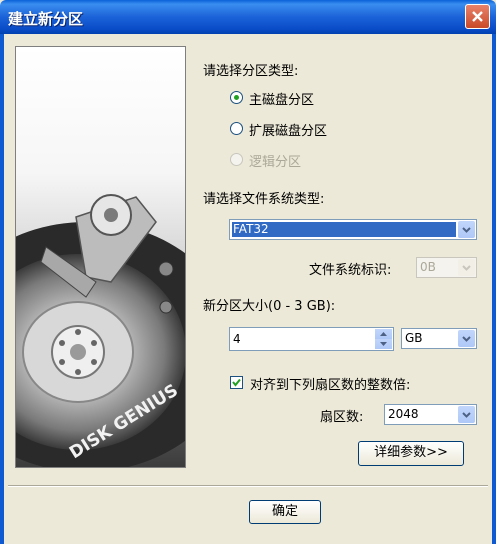 The image size is (496, 544). What do you see at coordinates (236, 128) in the screenshot?
I see `radio-extended-partition` at bounding box center [236, 128].